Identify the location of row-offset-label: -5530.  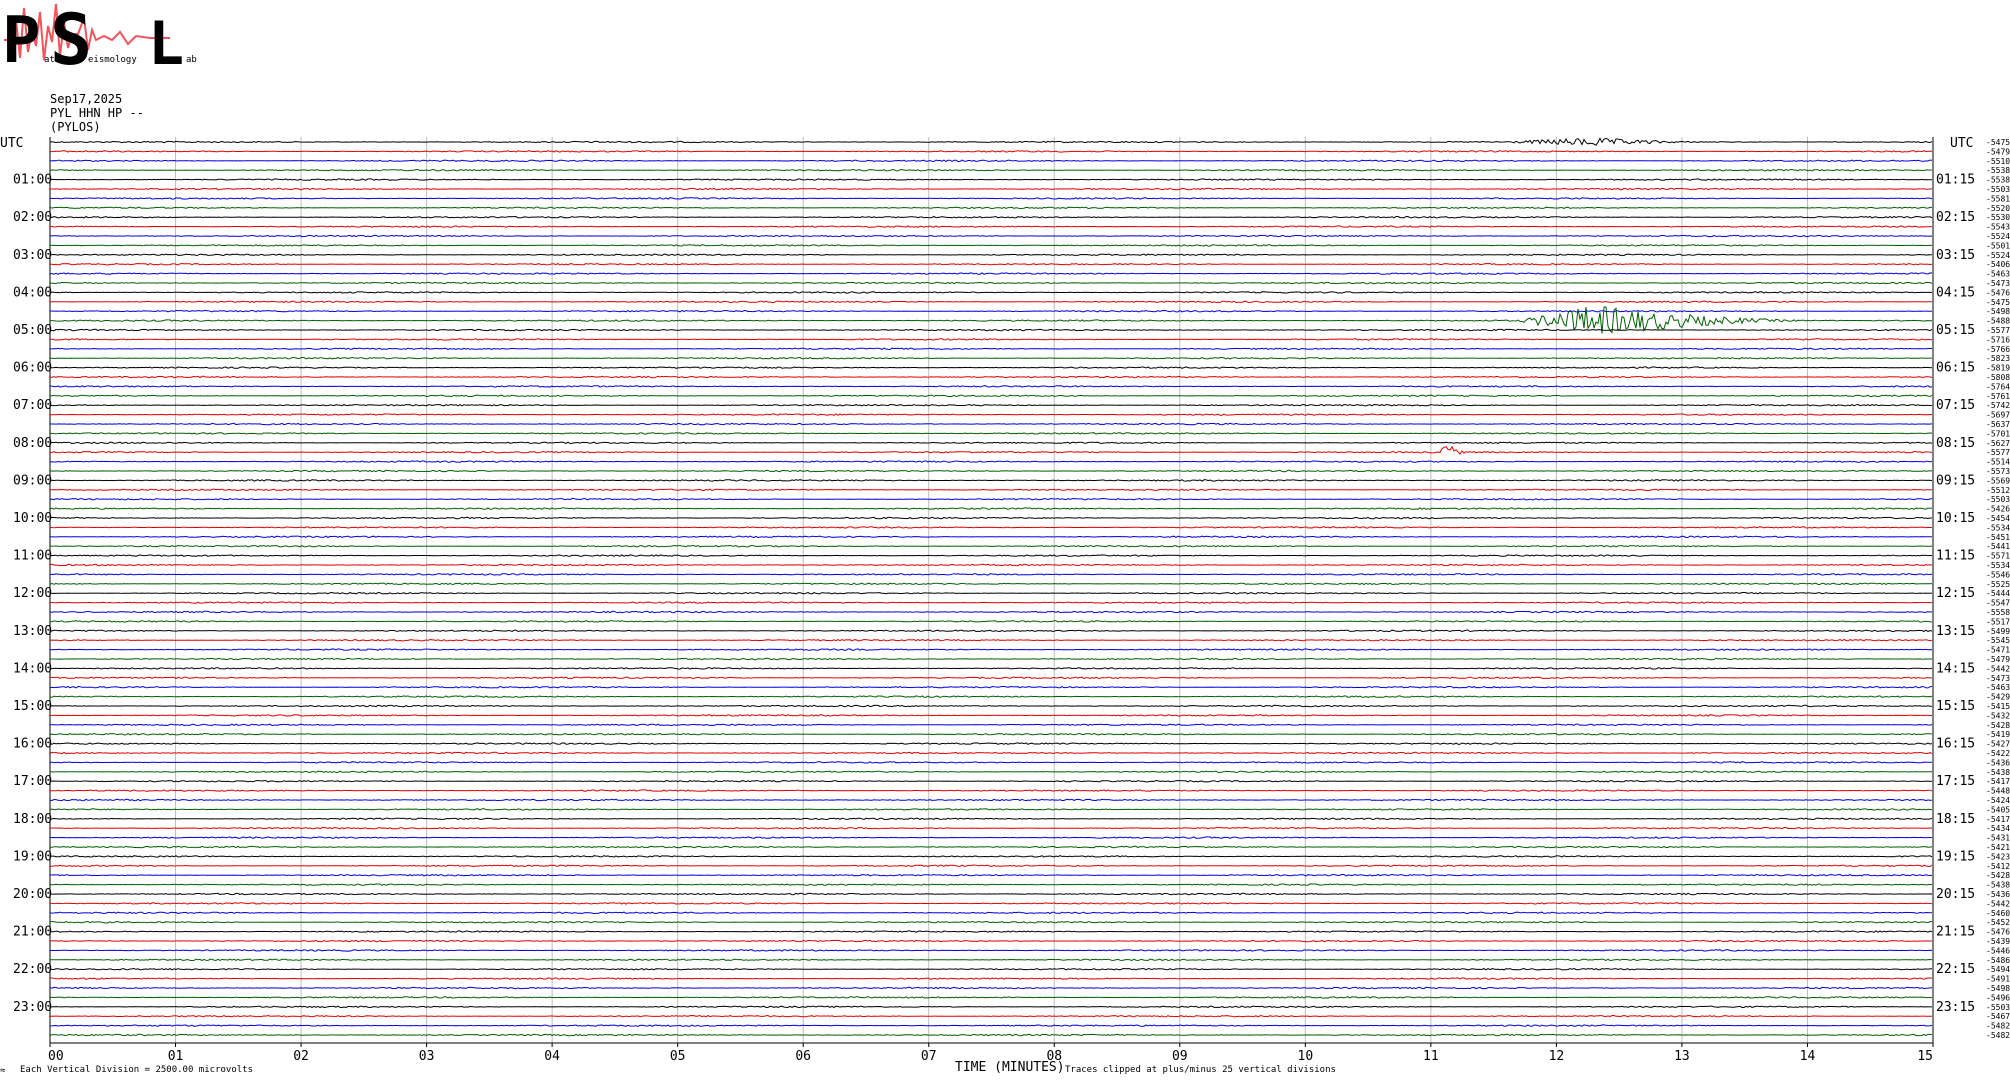
(1998, 217).